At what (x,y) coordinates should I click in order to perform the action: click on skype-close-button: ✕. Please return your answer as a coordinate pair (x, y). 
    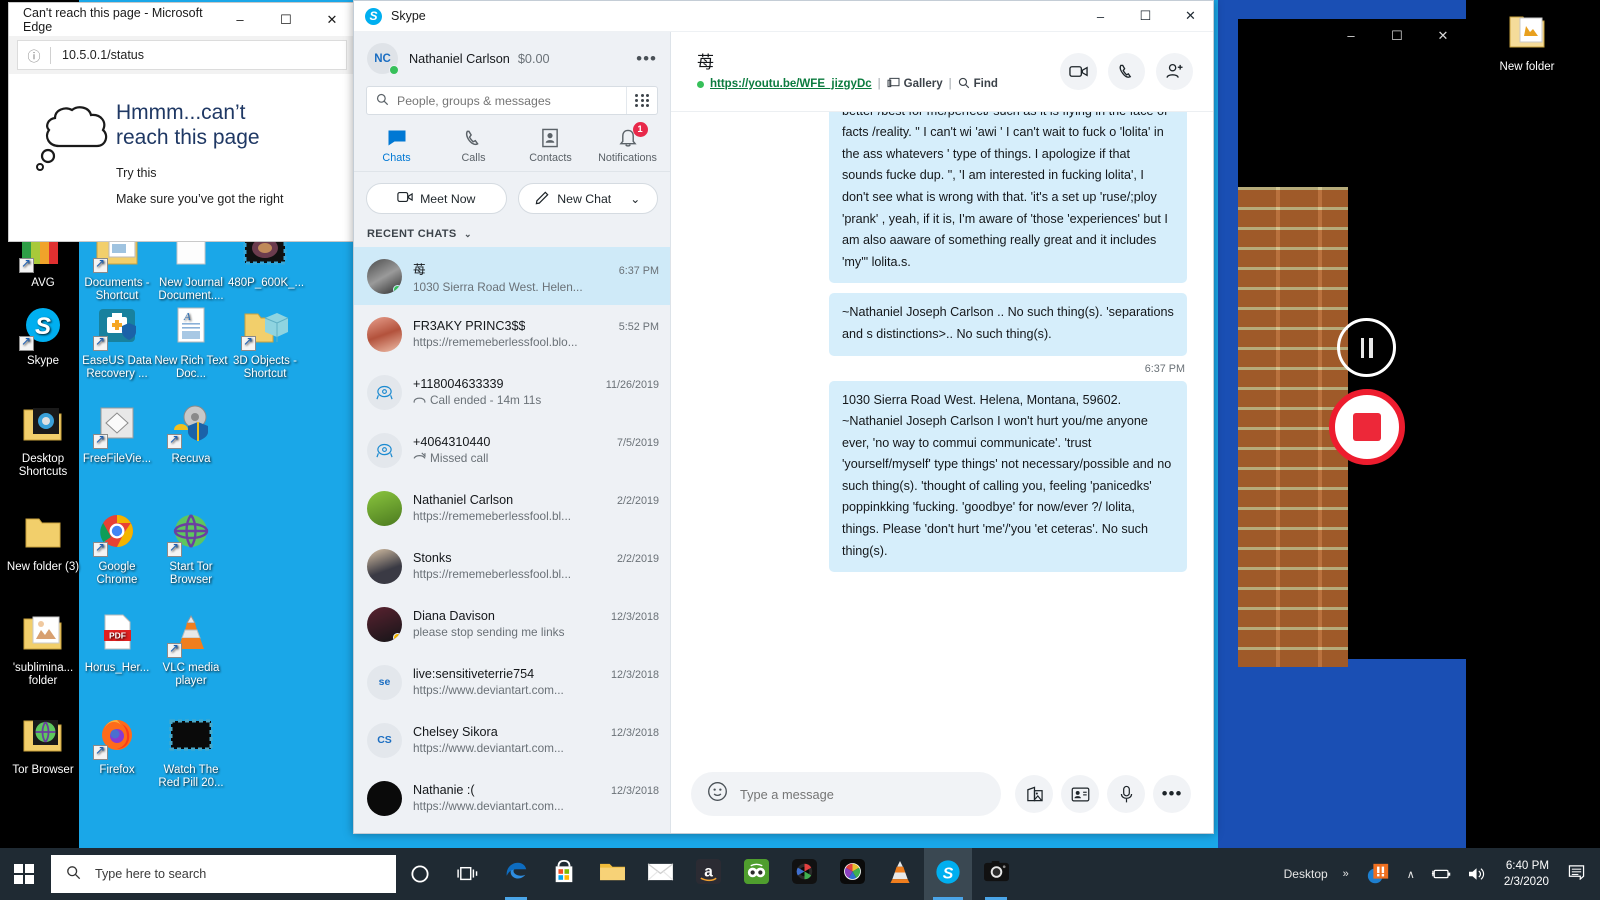
    Looking at the image, I should click on (1190, 16).